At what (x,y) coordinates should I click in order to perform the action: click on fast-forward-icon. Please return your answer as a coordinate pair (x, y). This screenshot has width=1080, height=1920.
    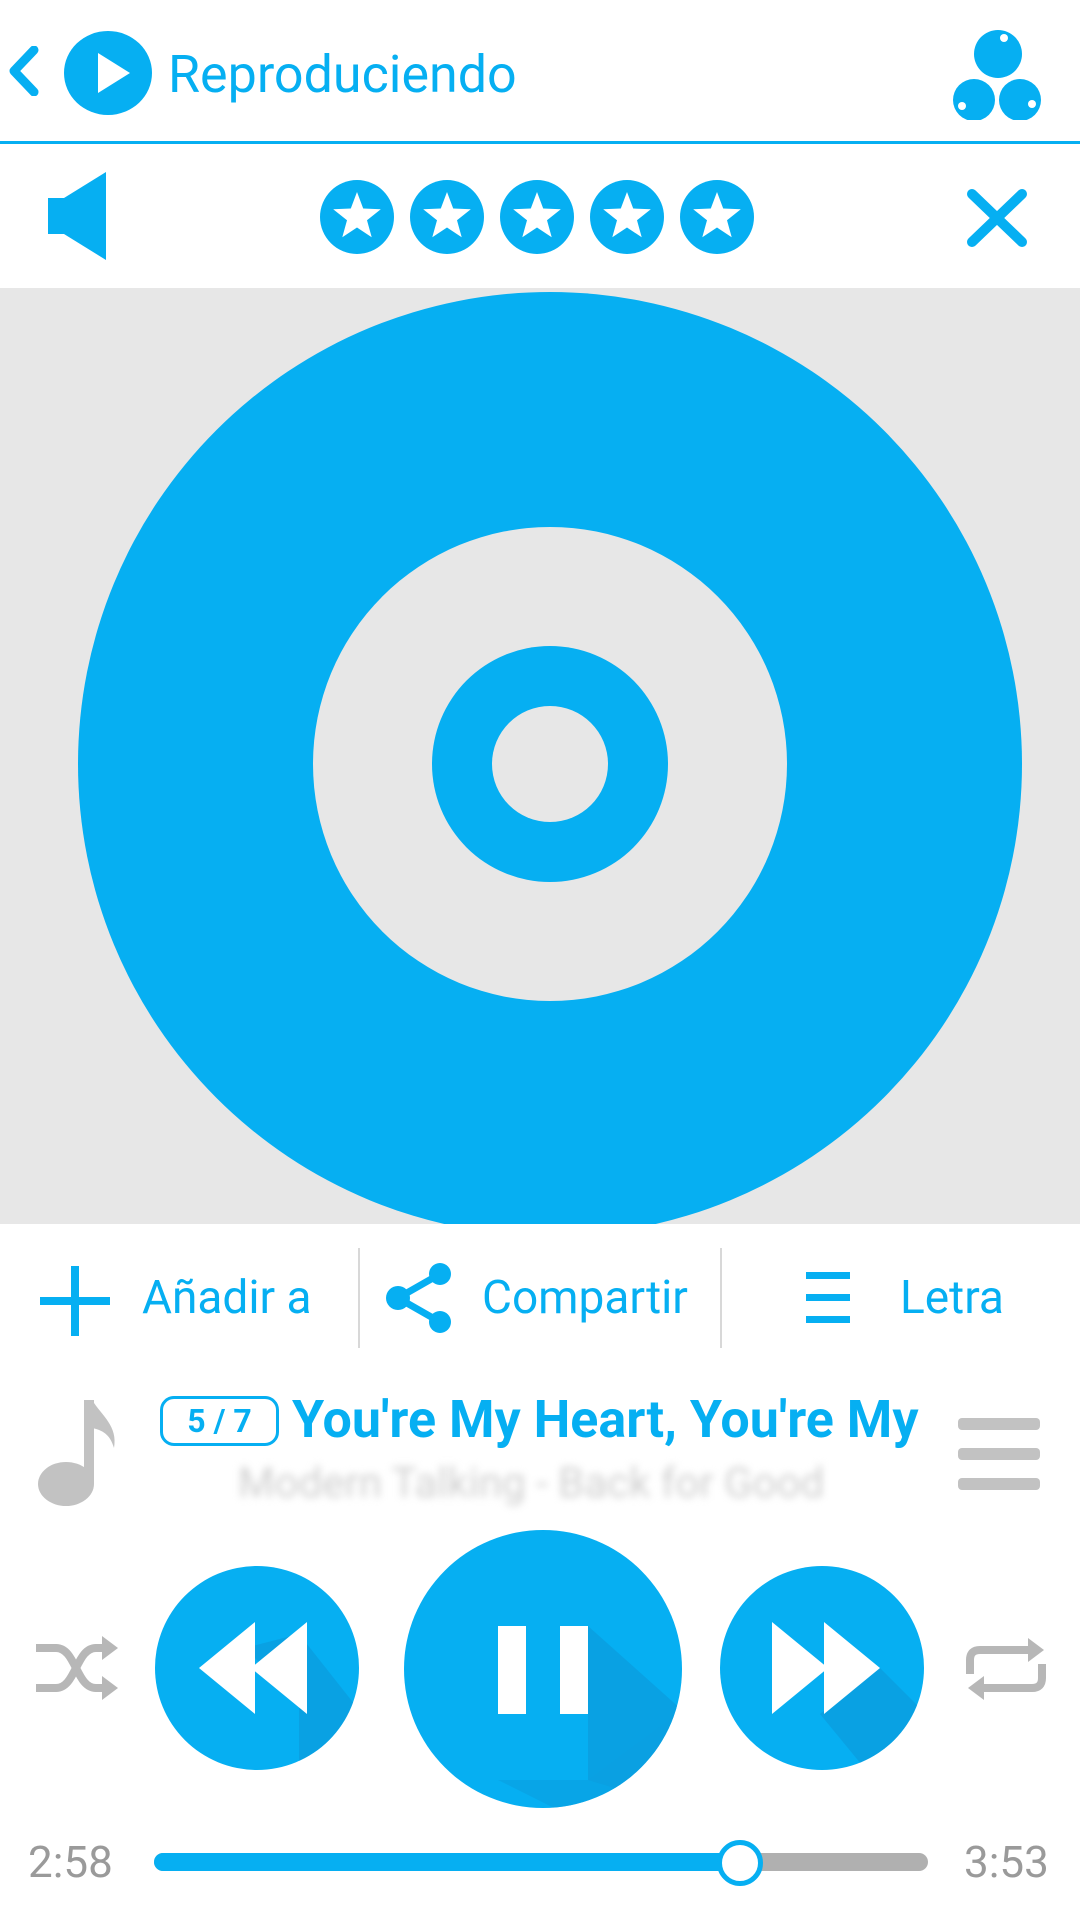
    Looking at the image, I should click on (848, 1696).